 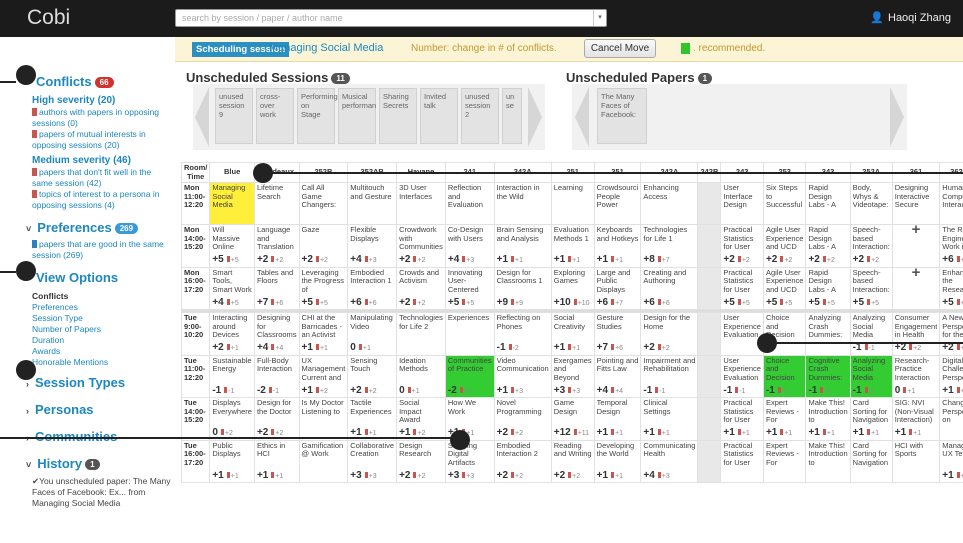 I want to click on session-cell: Evaluation Methods 1 +1 +1, so click(x=572, y=246).